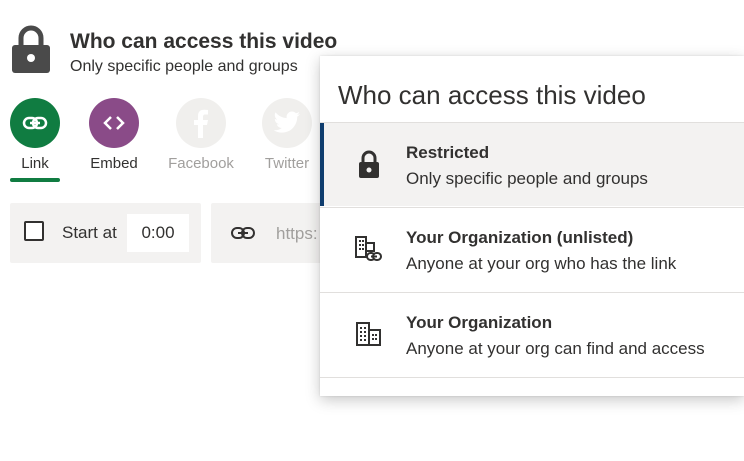 The width and height of the screenshot is (744, 461). I want to click on share-embed-button: Embed, so click(114, 135).